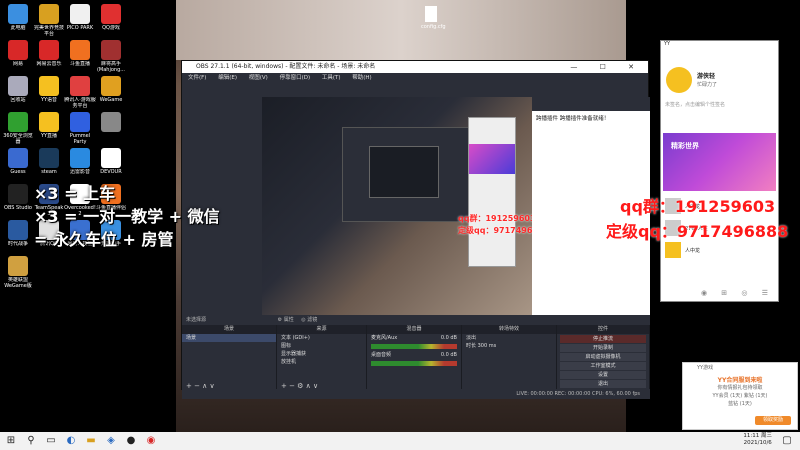  What do you see at coordinates (757, 443) in the screenshot?
I see `clock-date: 2021/10/6` at bounding box center [757, 443].